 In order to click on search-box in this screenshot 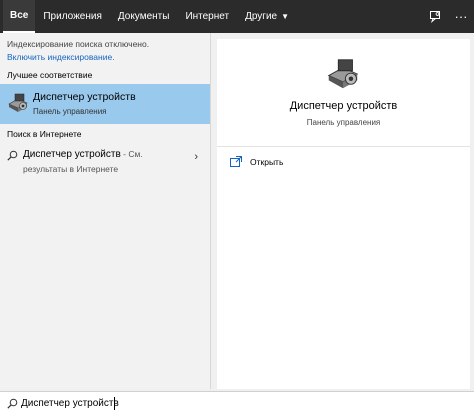, I will do `click(237, 402)`.